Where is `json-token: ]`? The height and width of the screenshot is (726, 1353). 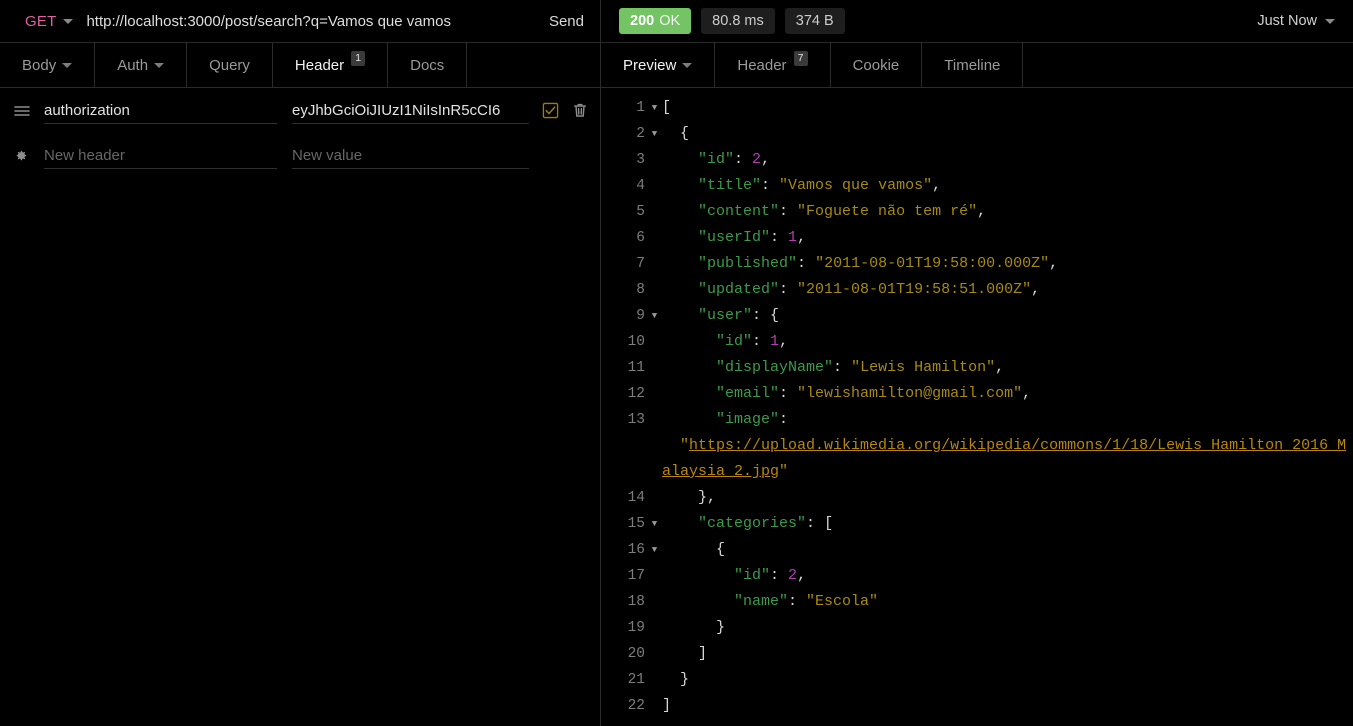 json-token: ] is located at coordinates (703, 653).